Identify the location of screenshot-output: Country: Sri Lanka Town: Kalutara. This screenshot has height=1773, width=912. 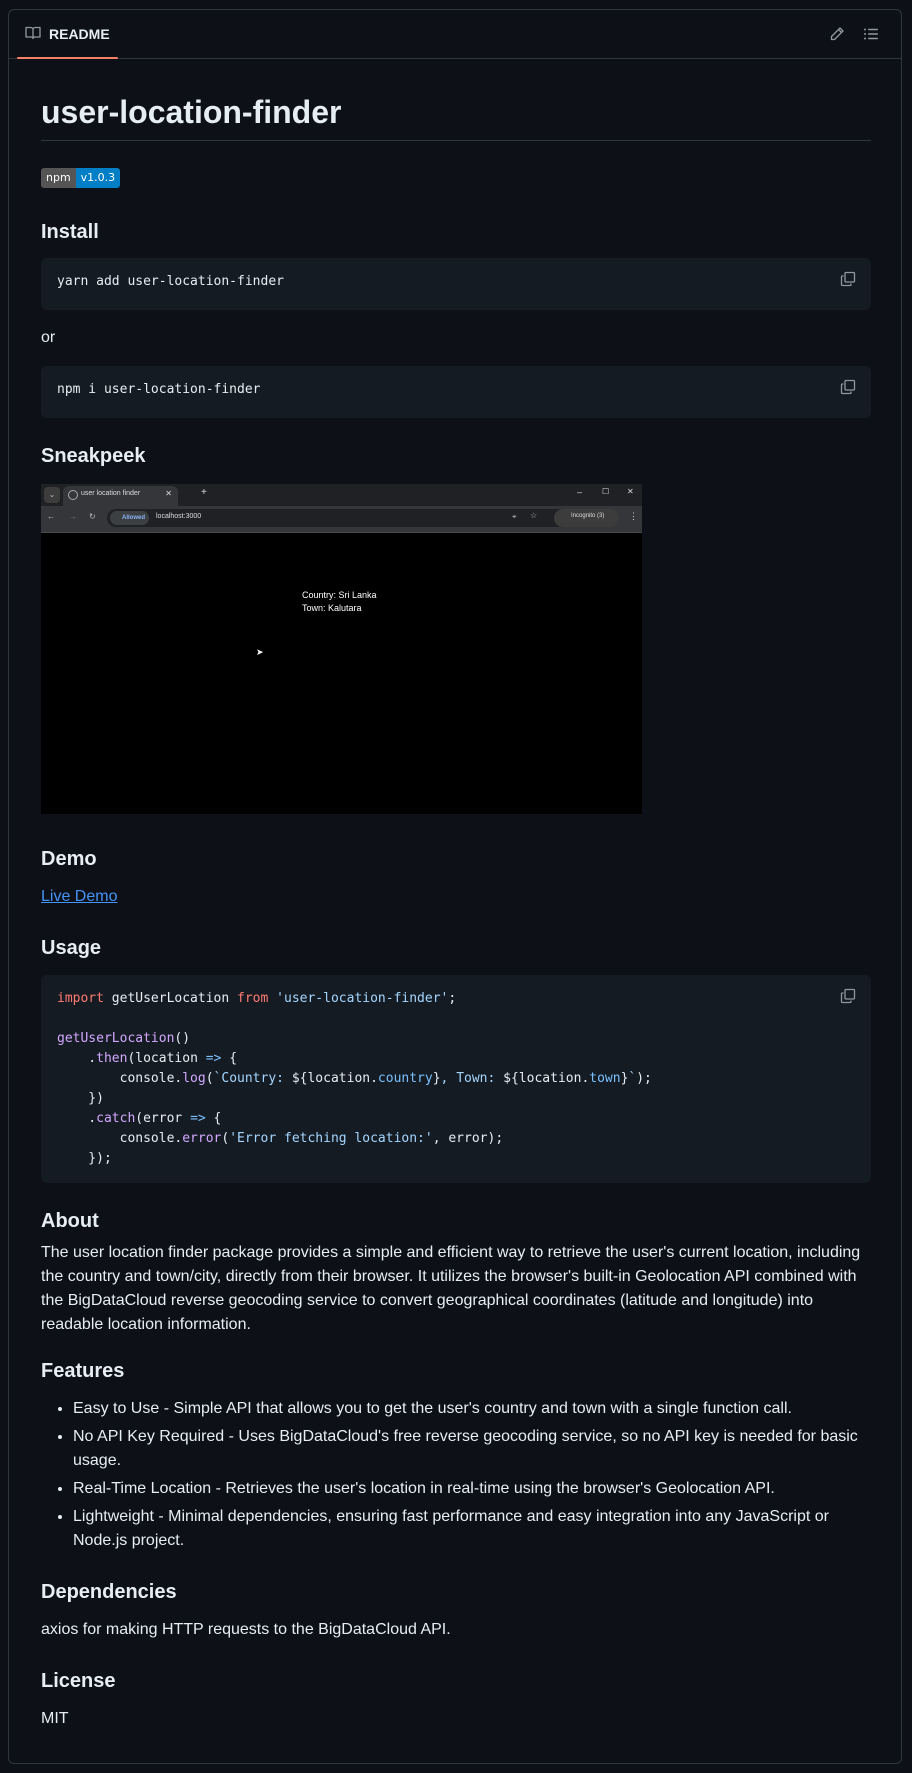
(339, 602).